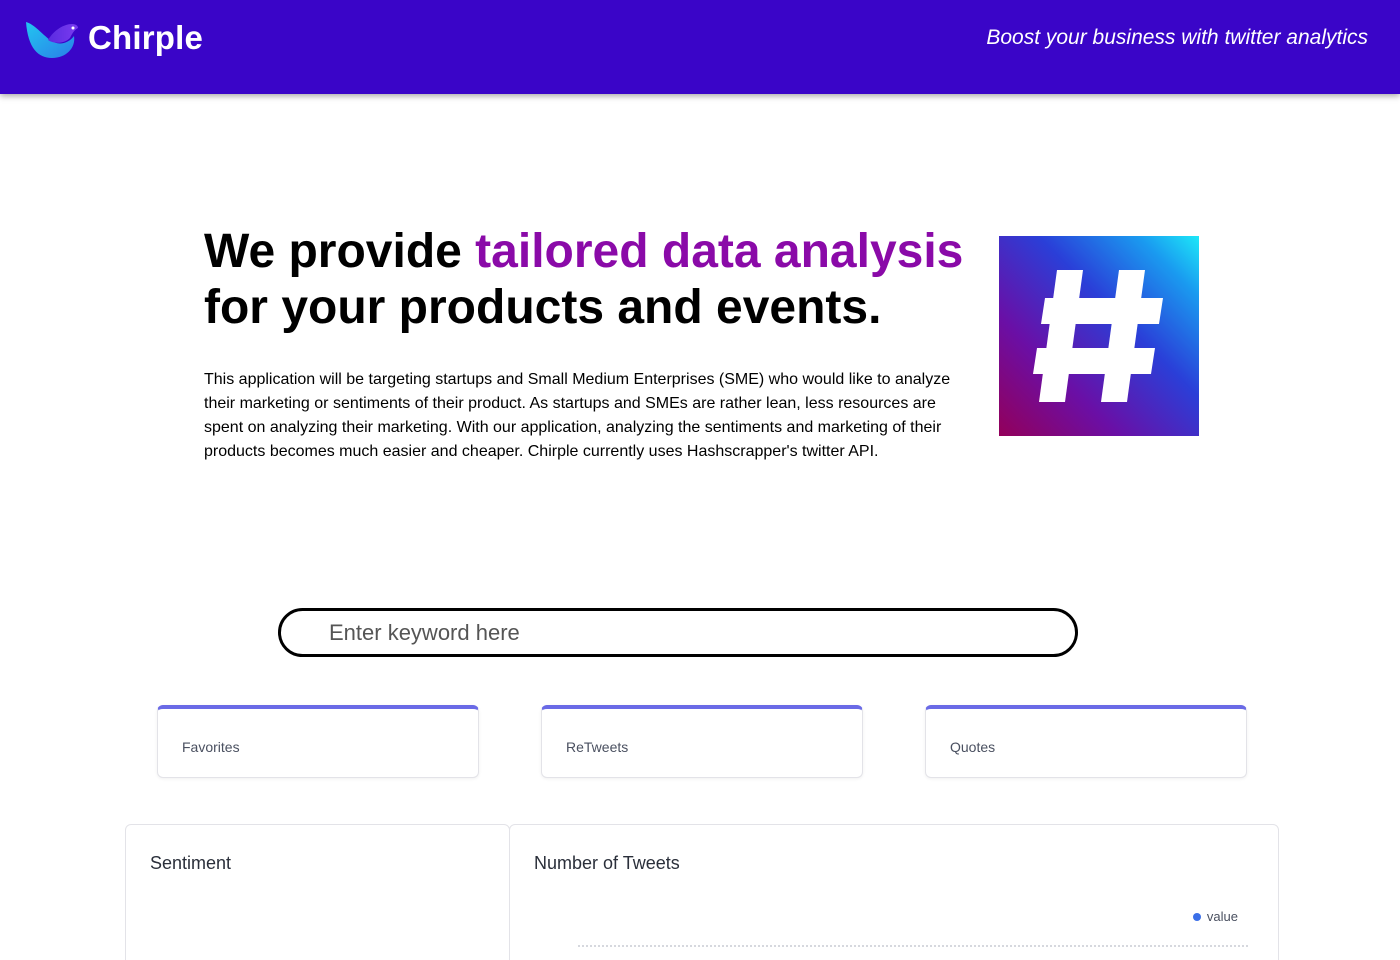  What do you see at coordinates (1196, 916) in the screenshot?
I see `legend-dot-icon` at bounding box center [1196, 916].